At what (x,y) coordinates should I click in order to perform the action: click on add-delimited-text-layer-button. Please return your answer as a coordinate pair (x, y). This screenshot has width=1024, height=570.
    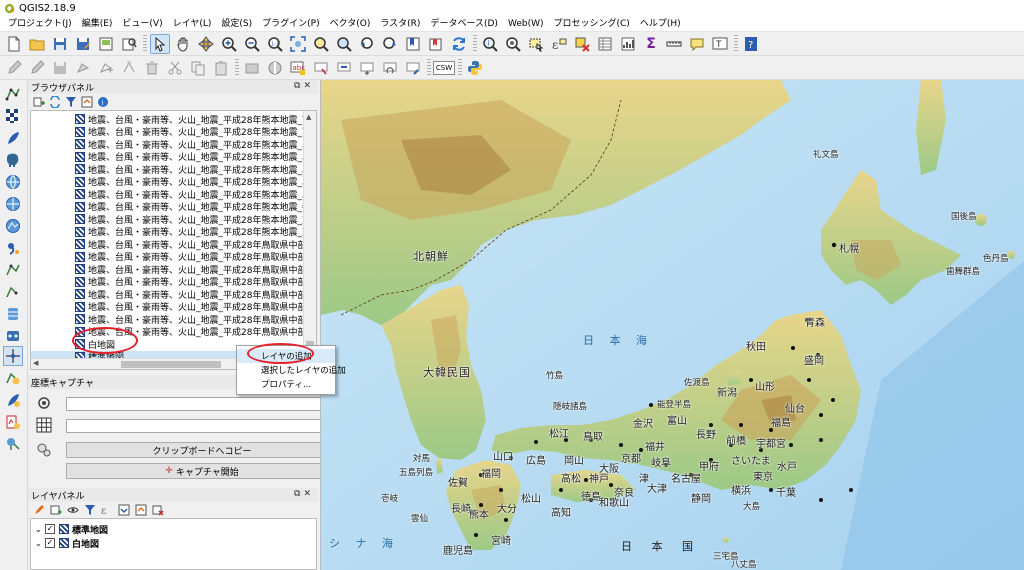
    Looking at the image, I should click on (13, 248).